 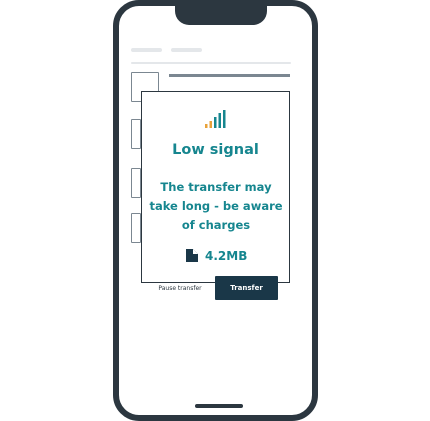 What do you see at coordinates (216, 120) in the screenshot?
I see `signal-bars-icon` at bounding box center [216, 120].